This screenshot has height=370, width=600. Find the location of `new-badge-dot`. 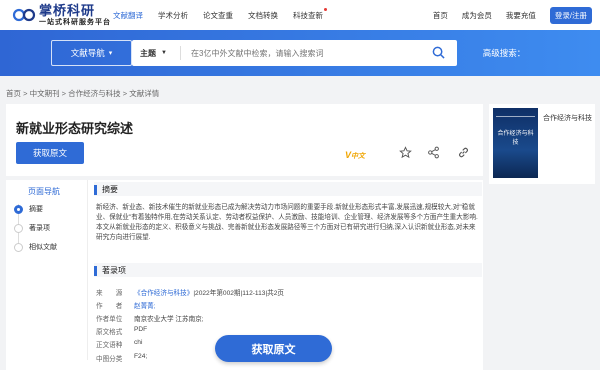

new-badge-dot is located at coordinates (325, 9).